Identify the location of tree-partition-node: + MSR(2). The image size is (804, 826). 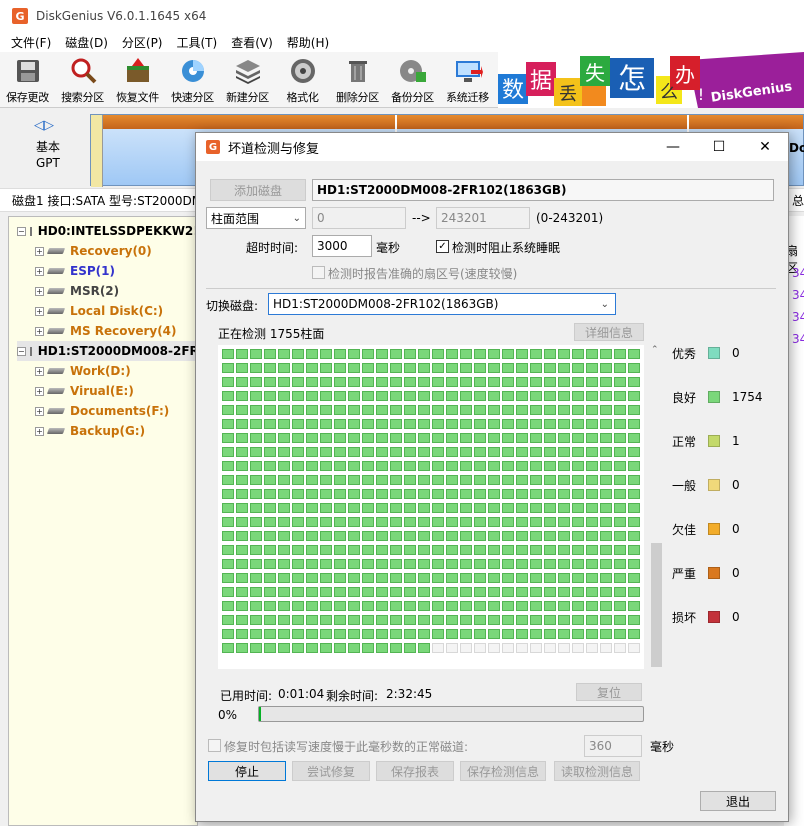
(116, 291).